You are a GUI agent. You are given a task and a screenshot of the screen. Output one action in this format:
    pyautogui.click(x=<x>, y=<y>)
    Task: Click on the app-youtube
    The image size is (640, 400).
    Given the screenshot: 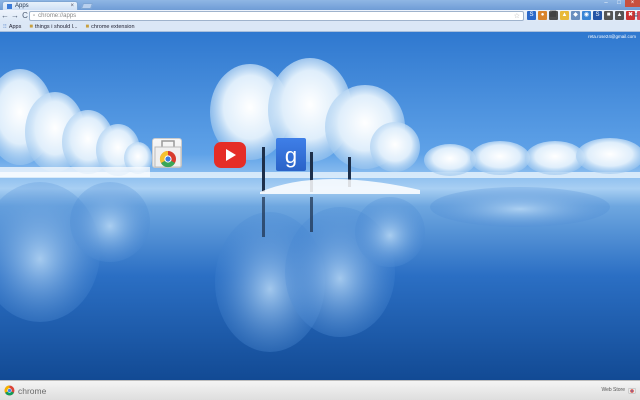 What is the action you would take?
    pyautogui.click(x=230, y=155)
    